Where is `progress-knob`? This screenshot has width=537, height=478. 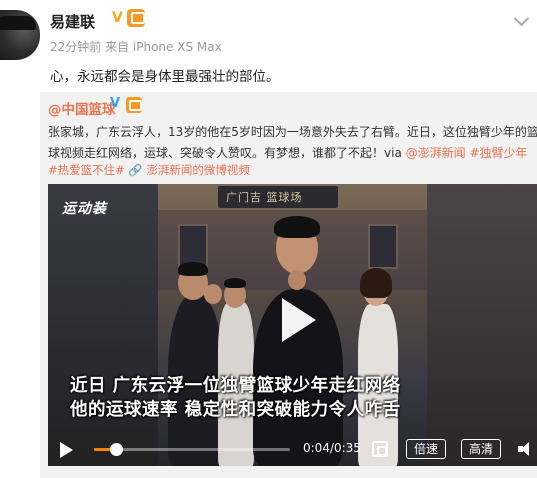
progress-knob is located at coordinates (117, 449).